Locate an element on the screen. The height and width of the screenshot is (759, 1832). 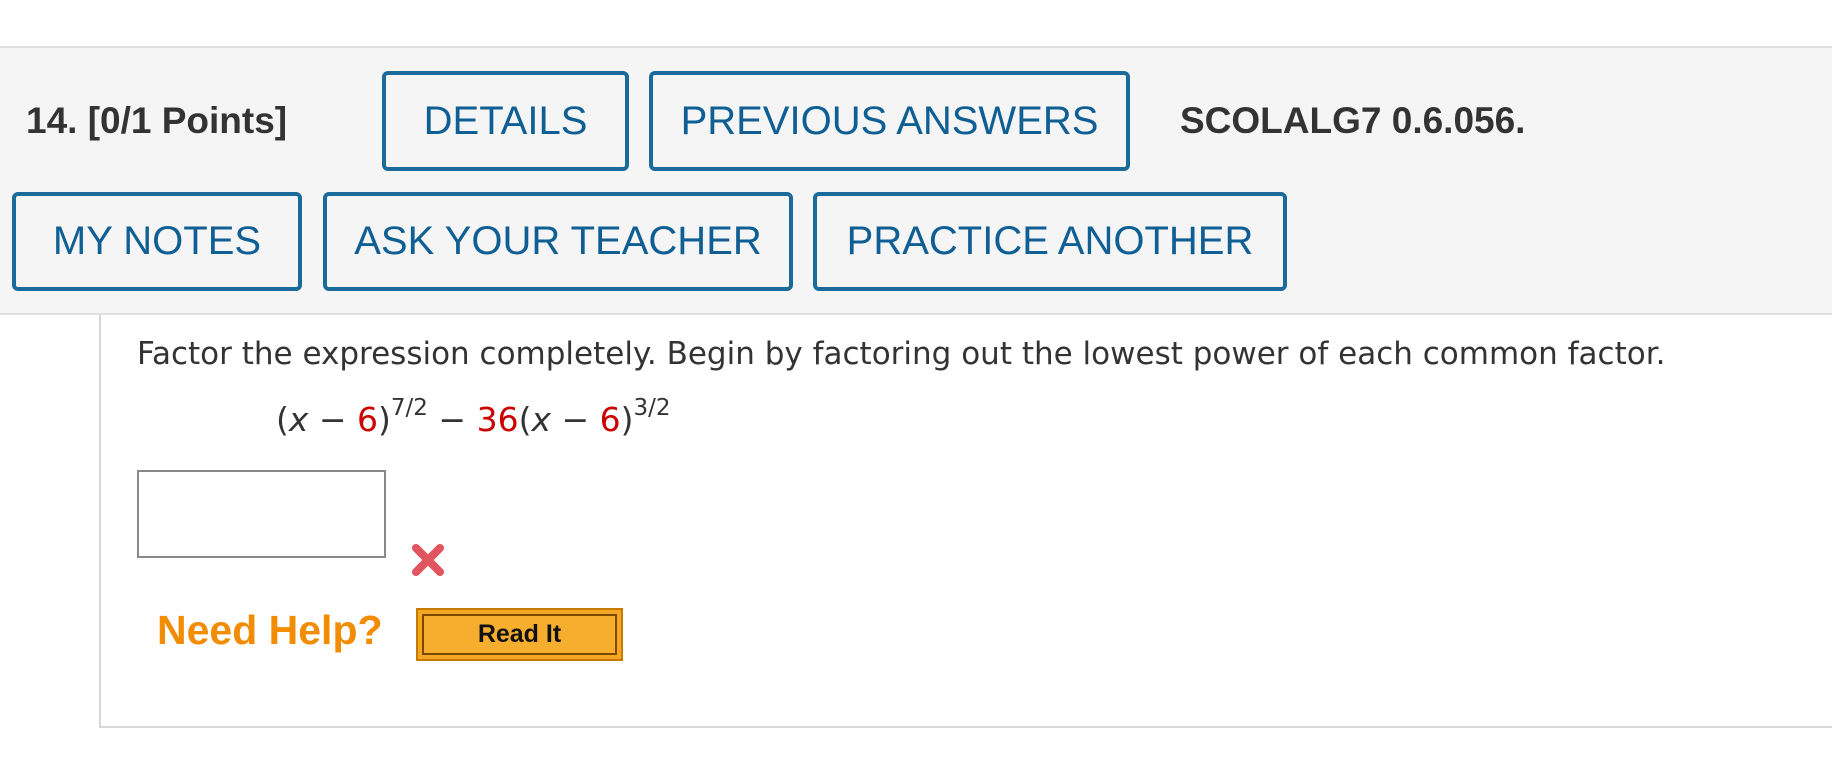
expr-exponent: 3/2 is located at coordinates (652, 408).